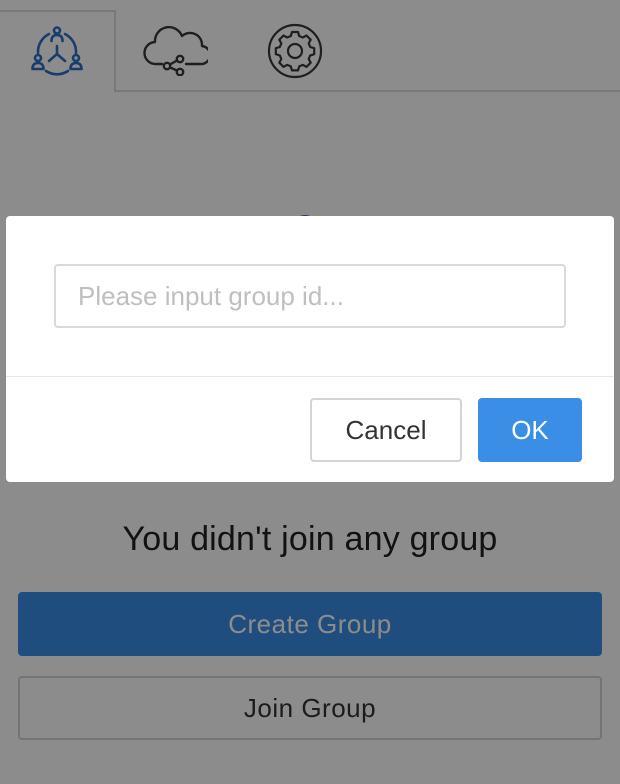 This screenshot has height=784, width=620. I want to click on dialog-divider, so click(310, 376).